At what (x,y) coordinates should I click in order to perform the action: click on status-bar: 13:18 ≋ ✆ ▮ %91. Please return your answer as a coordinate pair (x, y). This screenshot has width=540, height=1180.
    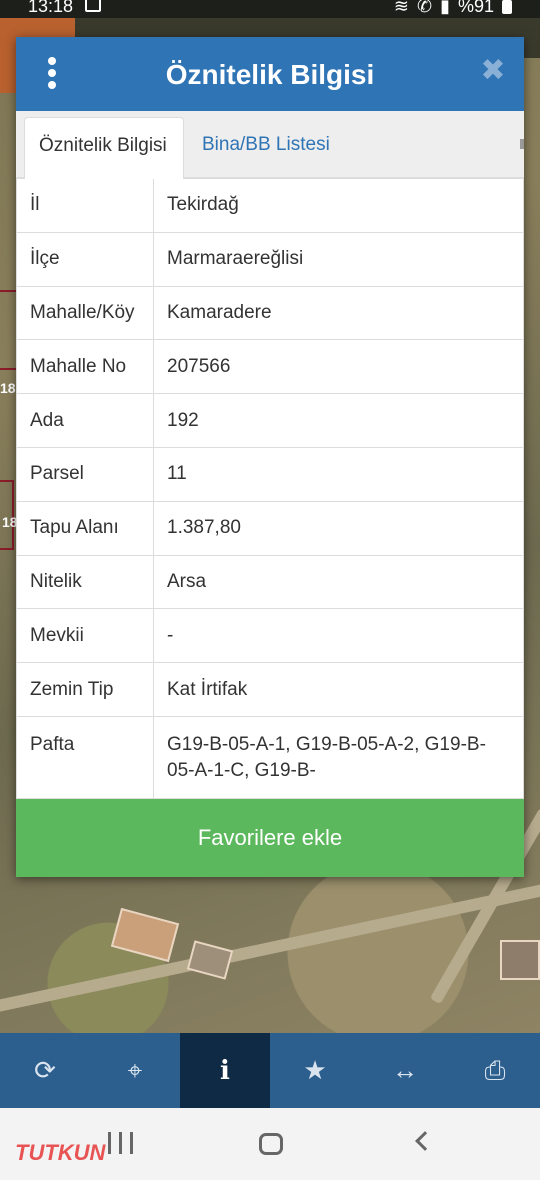
    Looking at the image, I should click on (270, 9).